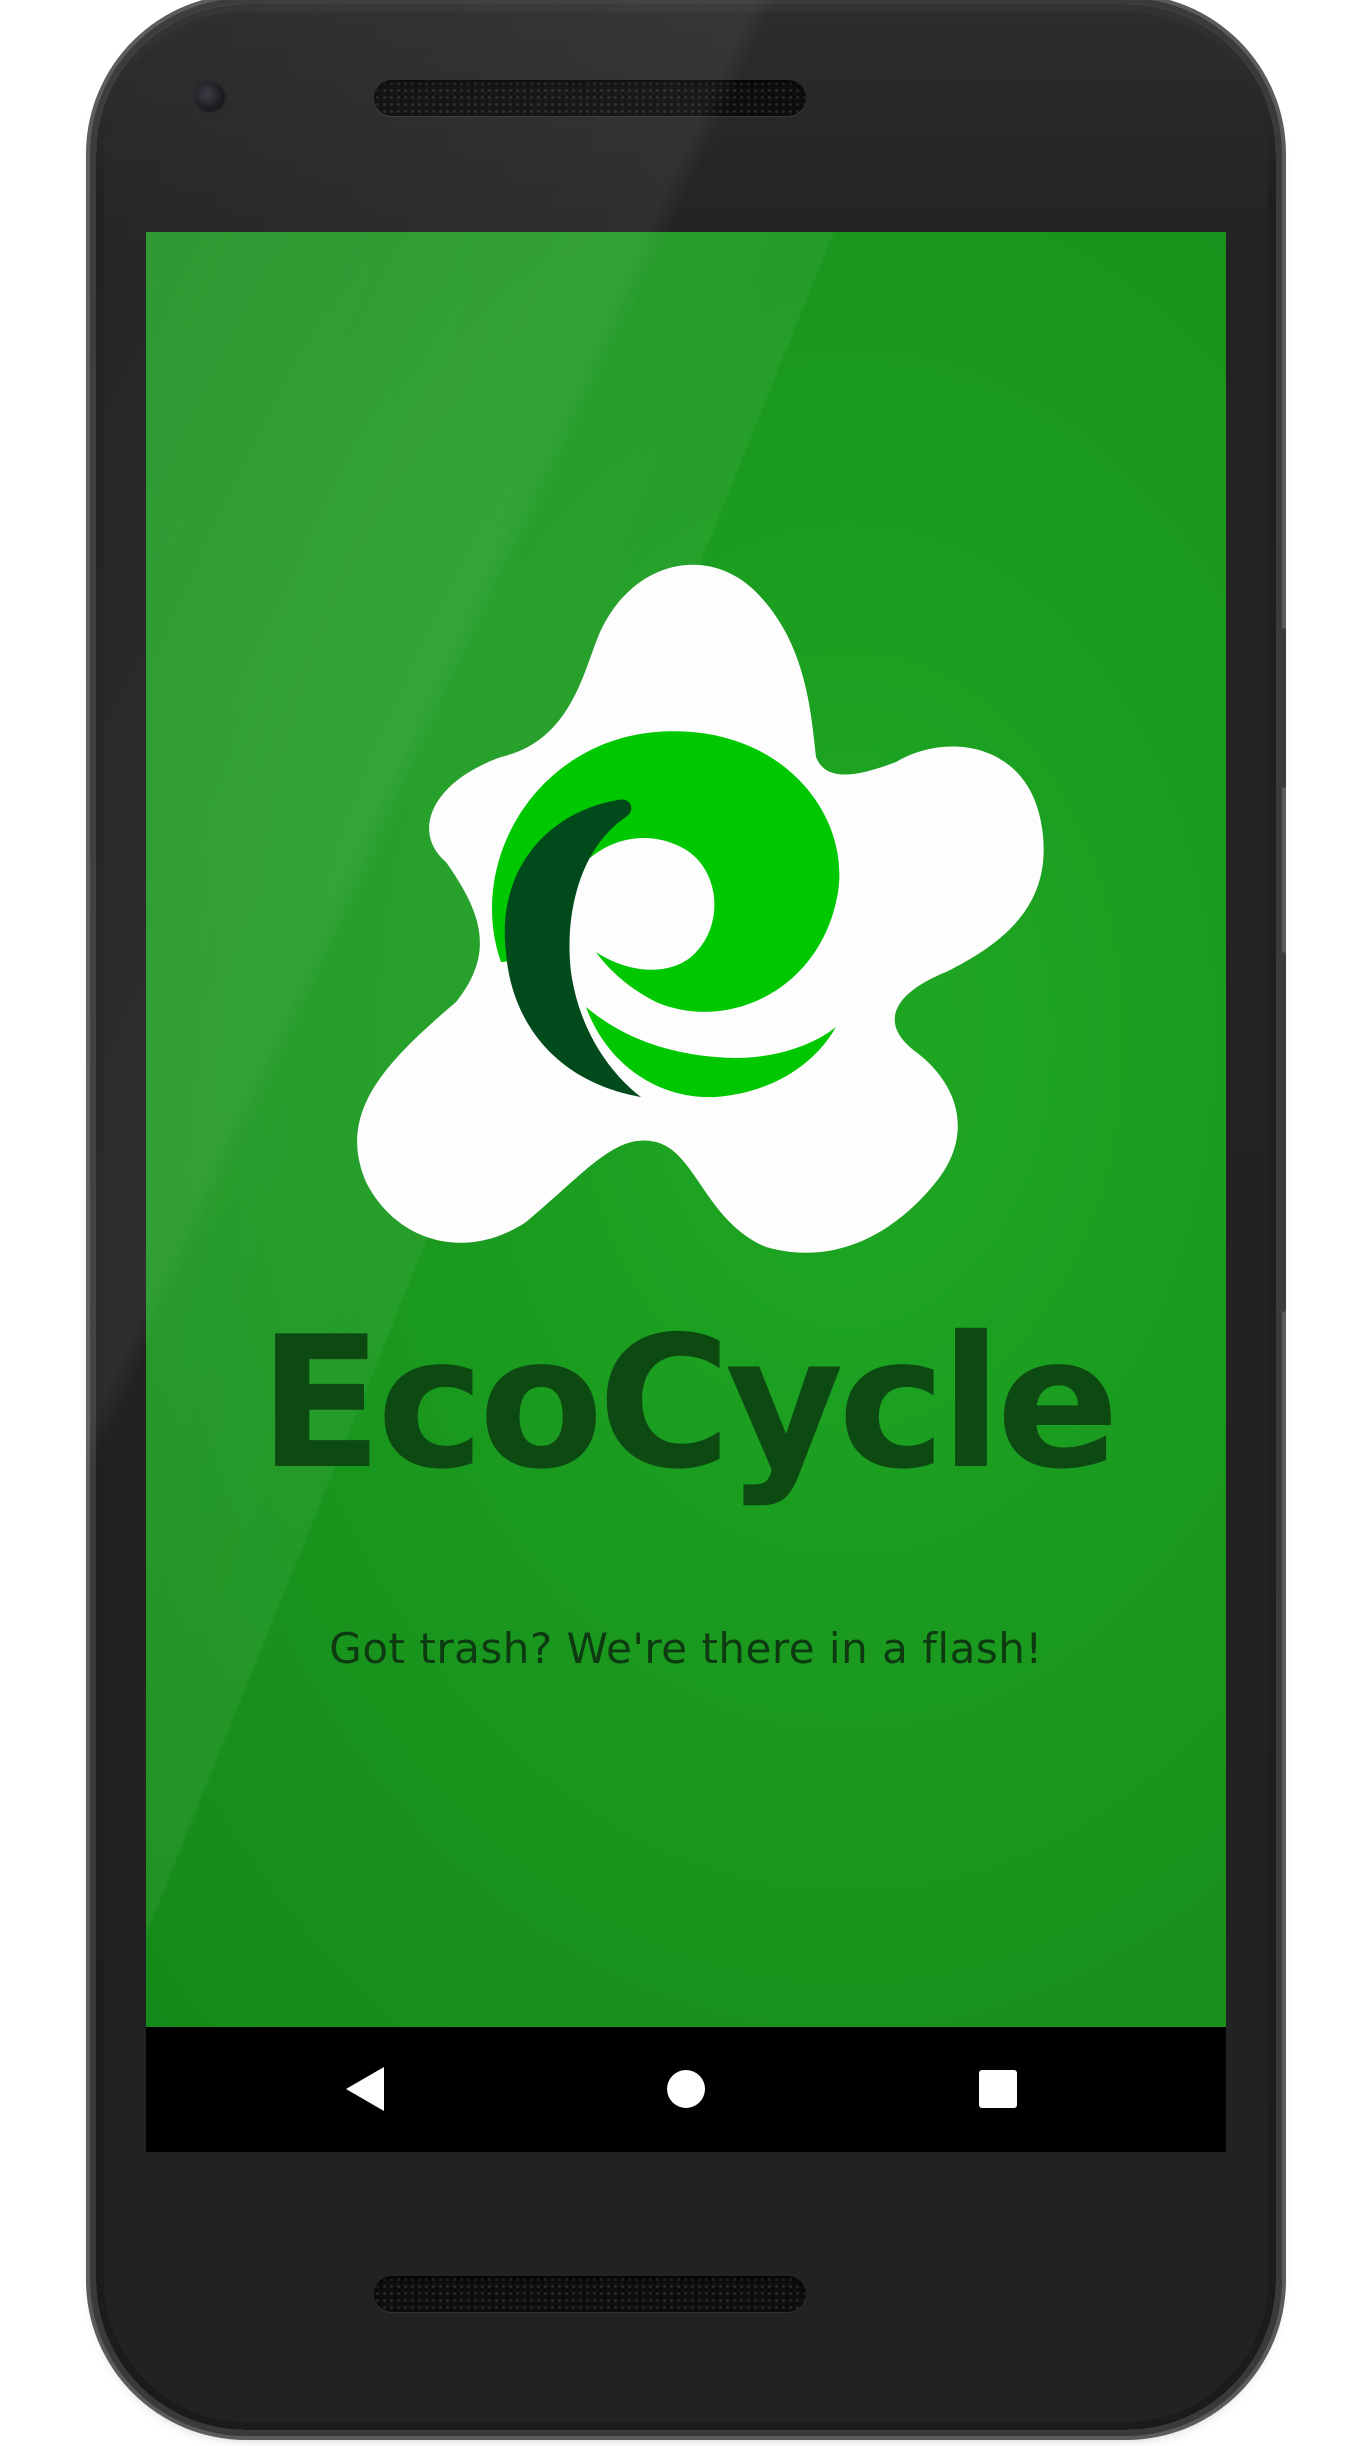  I want to click on home-circle-icon, so click(686, 2089).